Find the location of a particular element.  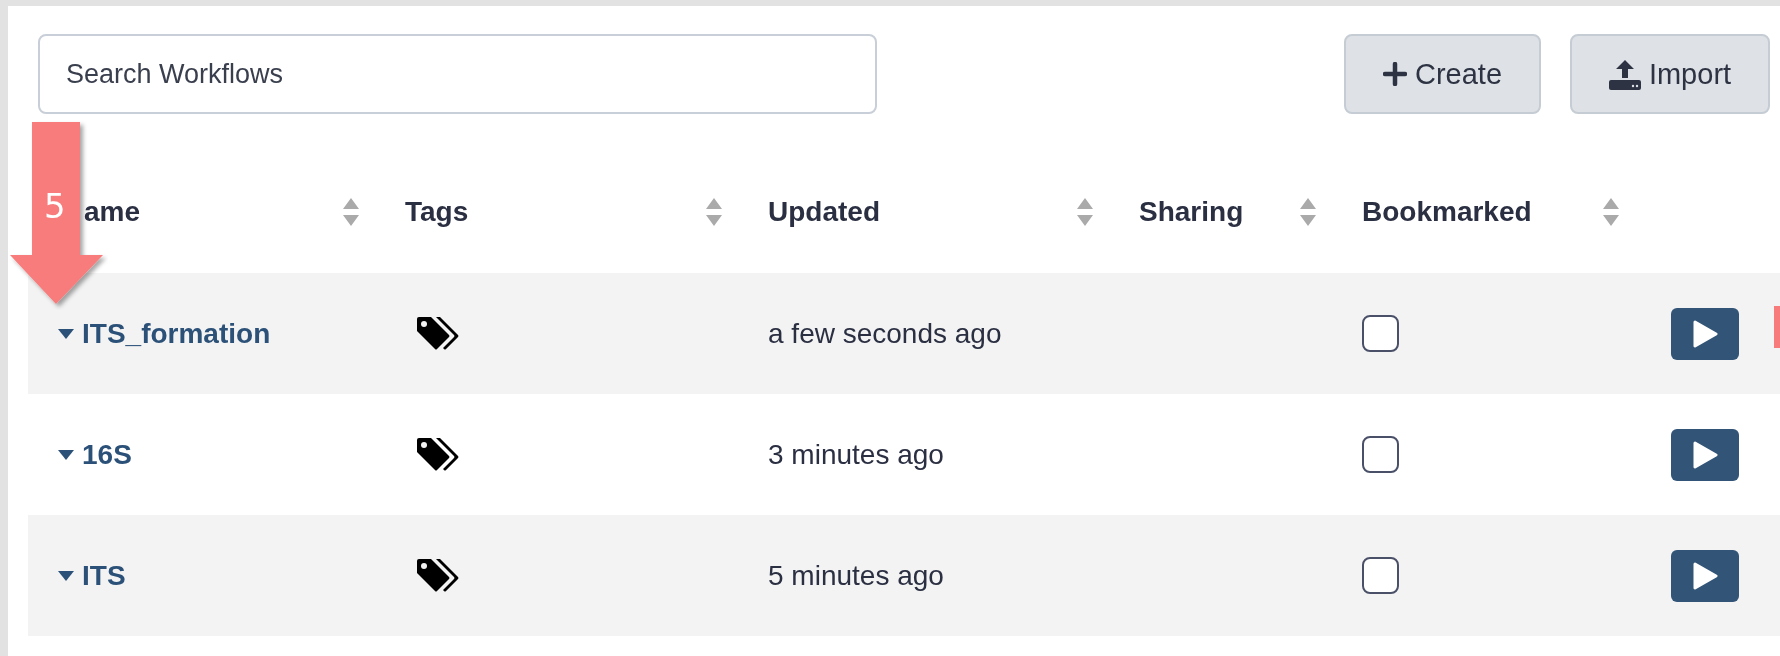

column-header: Bookmarked is located at coordinates (1447, 212).